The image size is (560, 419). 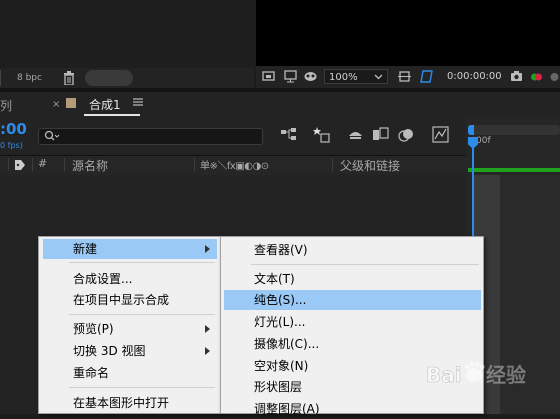 I want to click on baidu-watermark-logo: Bai 经验, so click(x=476, y=374).